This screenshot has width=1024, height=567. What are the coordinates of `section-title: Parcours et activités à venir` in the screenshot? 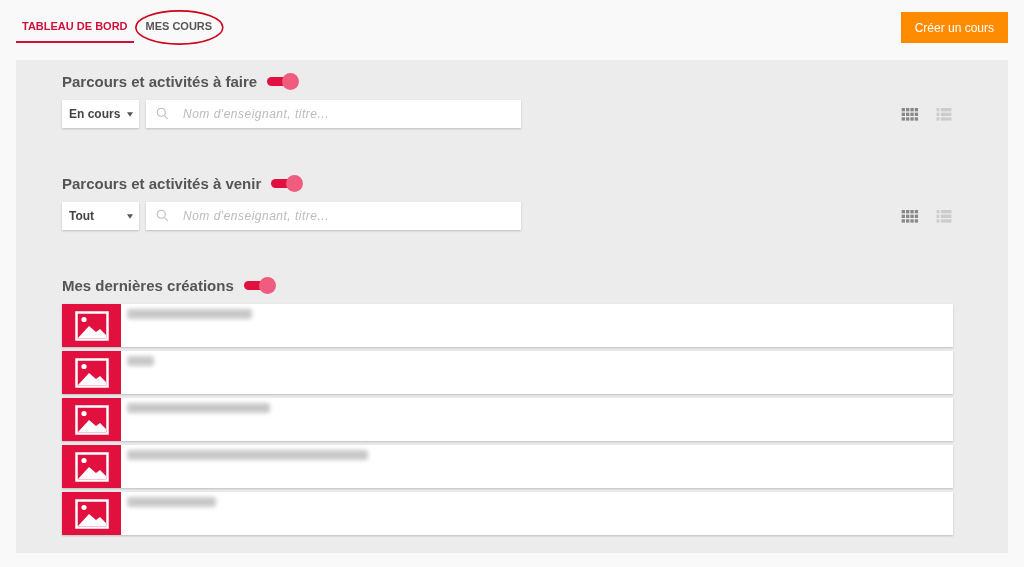 It's located at (162, 183).